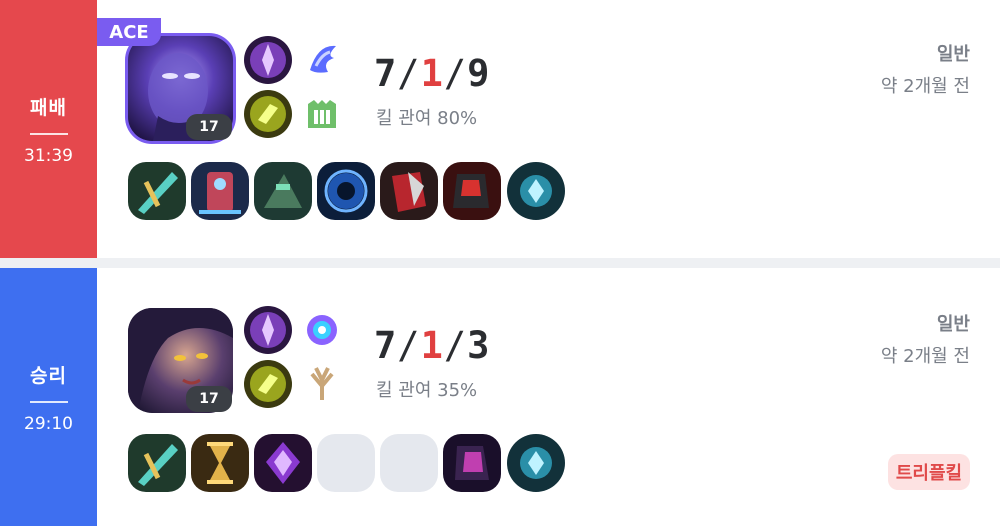  Describe the element at coordinates (48, 107) in the screenshot. I see `result-label: 패배` at that location.